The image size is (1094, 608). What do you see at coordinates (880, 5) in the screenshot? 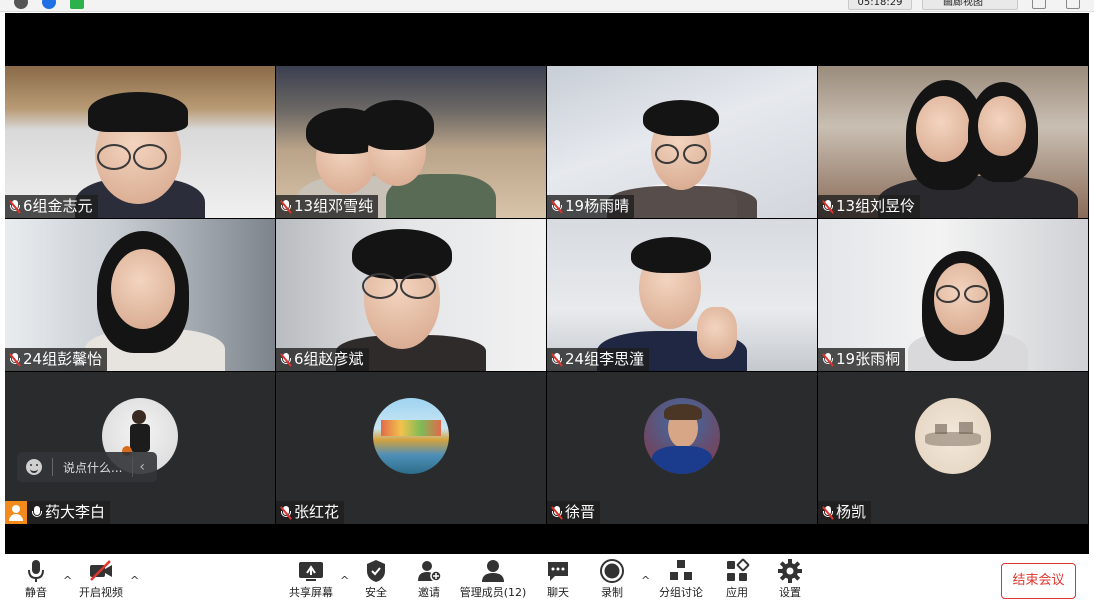
I see `meeting-timer: 05:18:29` at bounding box center [880, 5].